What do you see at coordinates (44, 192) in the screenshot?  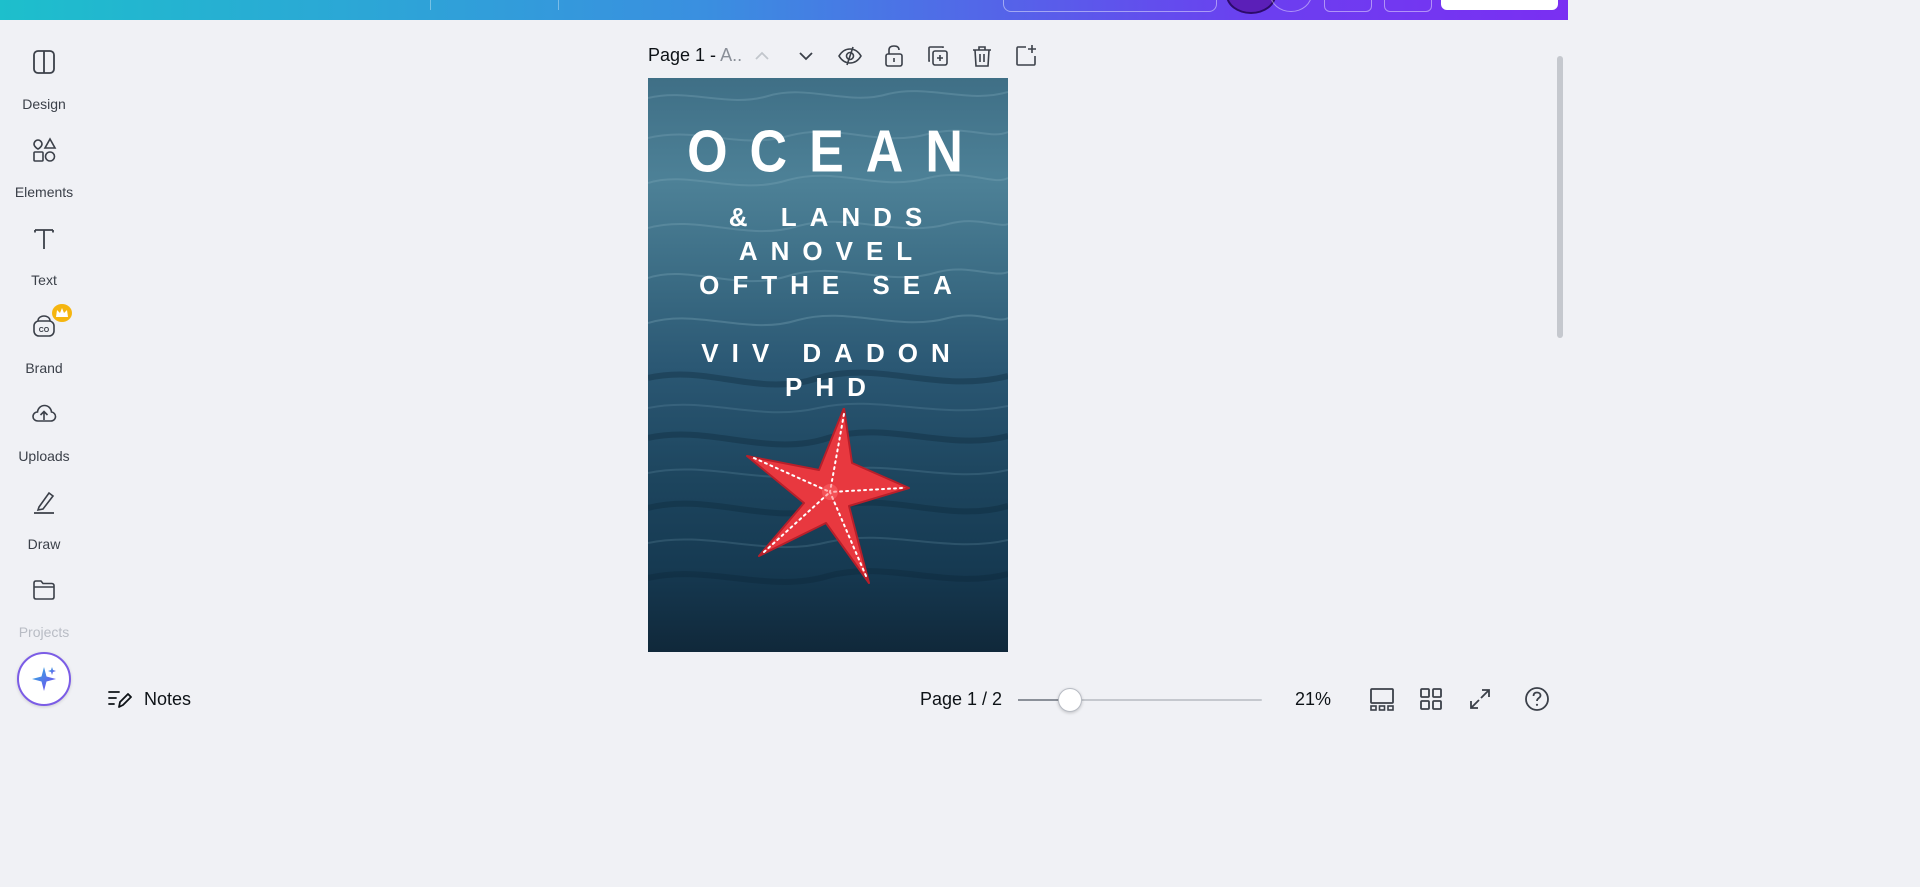 I see `sidebar-item-label: Elements` at bounding box center [44, 192].